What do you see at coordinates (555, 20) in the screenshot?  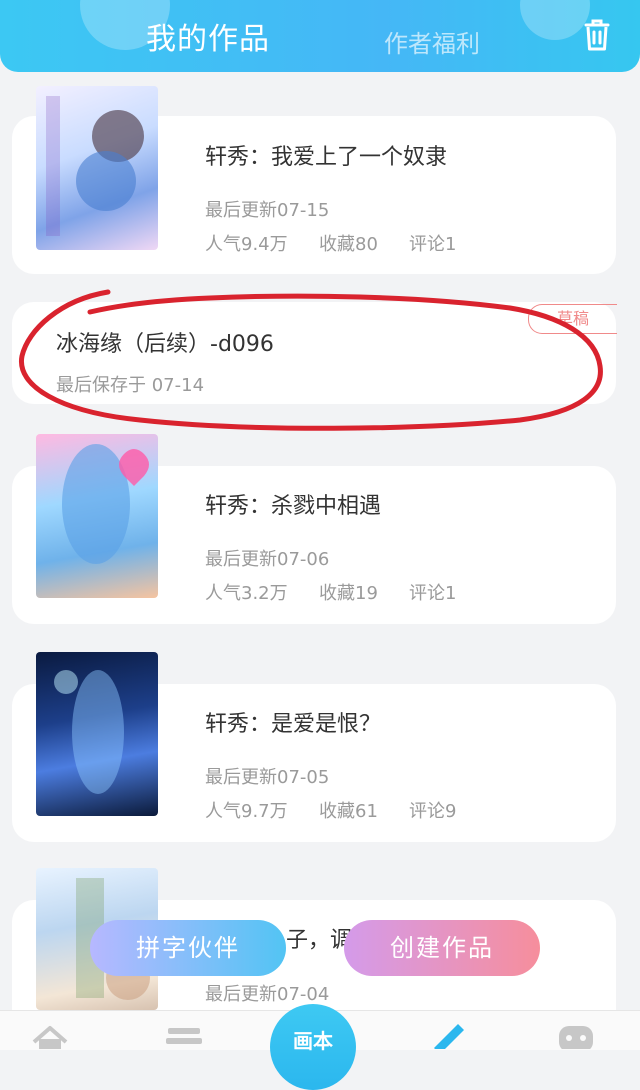 I see `header-decoration` at bounding box center [555, 20].